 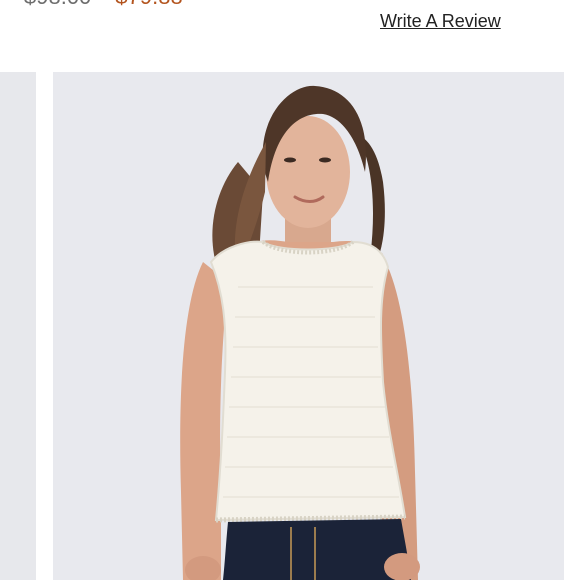 I want to click on price-row: $98.00 $79.88, so click(x=103, y=4).